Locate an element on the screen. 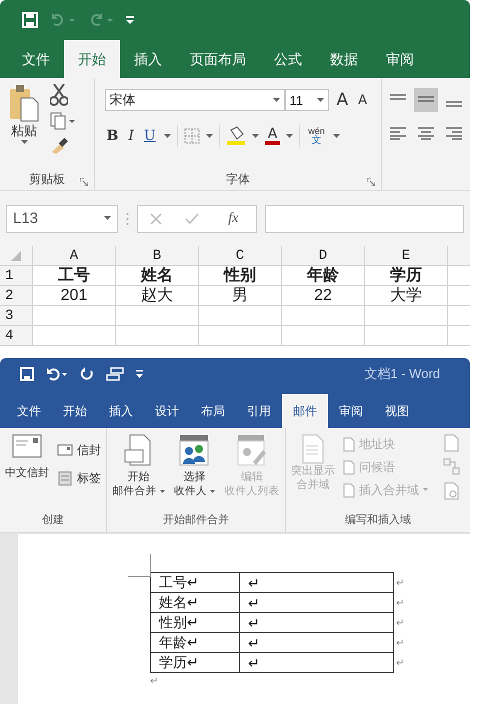 This screenshot has width=500, height=704. ribbon-tab: 视图 is located at coordinates (397, 411).